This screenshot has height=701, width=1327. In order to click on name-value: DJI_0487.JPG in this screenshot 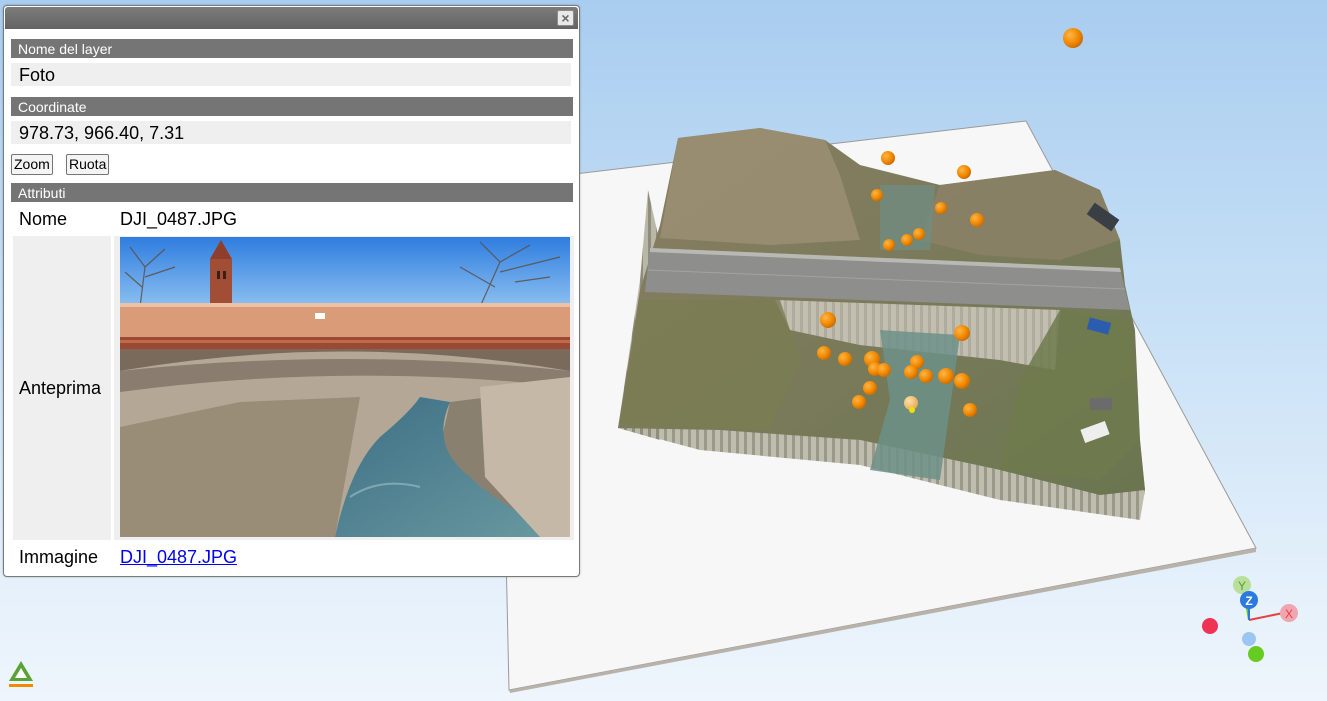, I will do `click(179, 219)`.